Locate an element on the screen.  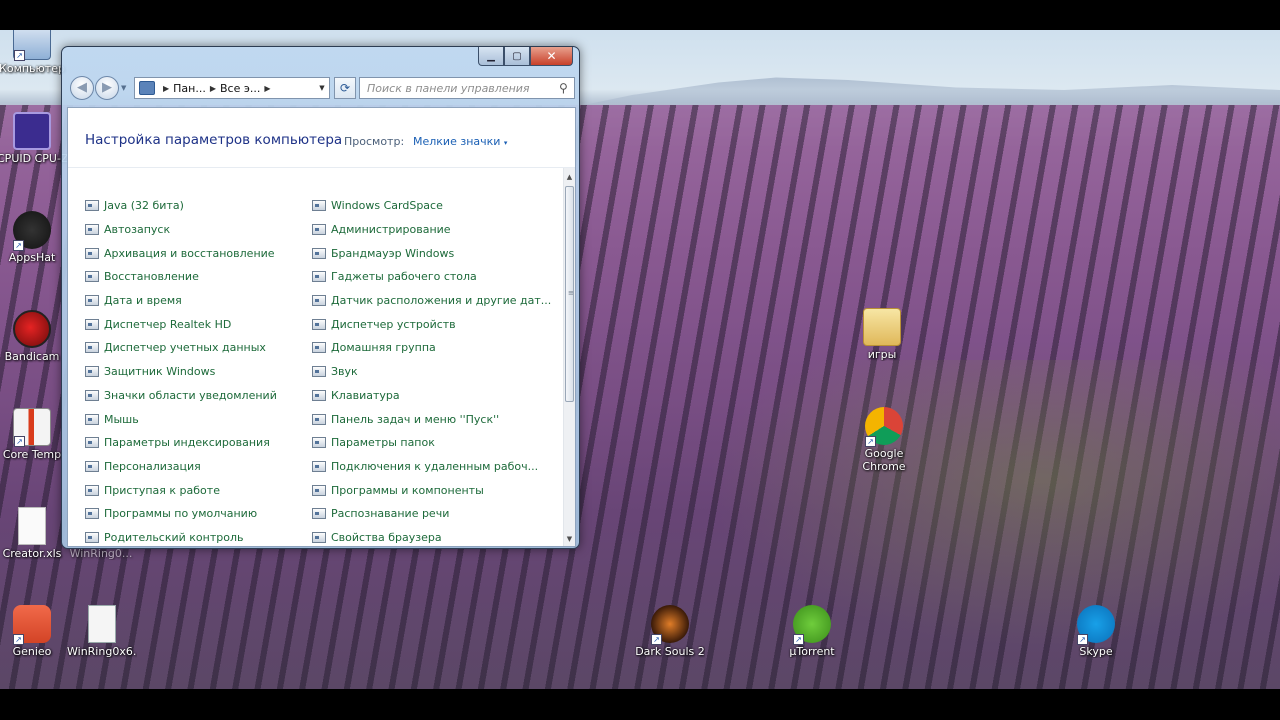
control-panel-item-label: Диспетчер устройств is located at coordinates (393, 324).